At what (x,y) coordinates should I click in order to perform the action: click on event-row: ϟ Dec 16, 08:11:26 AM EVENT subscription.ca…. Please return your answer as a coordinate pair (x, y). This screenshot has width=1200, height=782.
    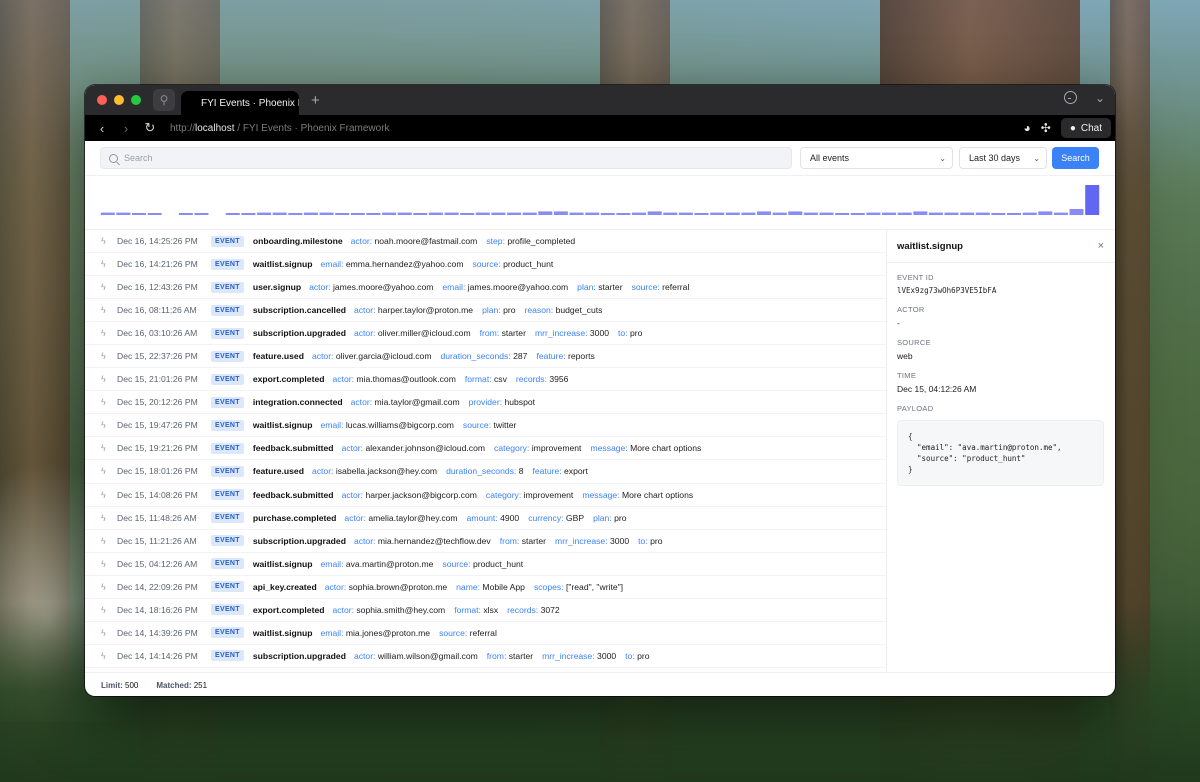
    Looking at the image, I should click on (485, 311).